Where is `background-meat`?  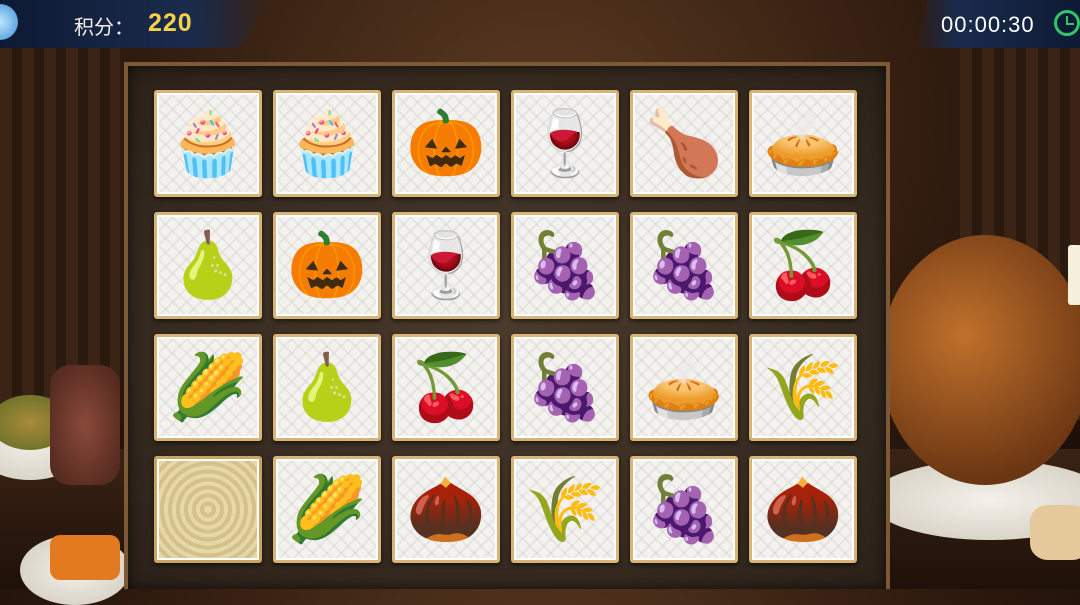
background-meat is located at coordinates (85, 425).